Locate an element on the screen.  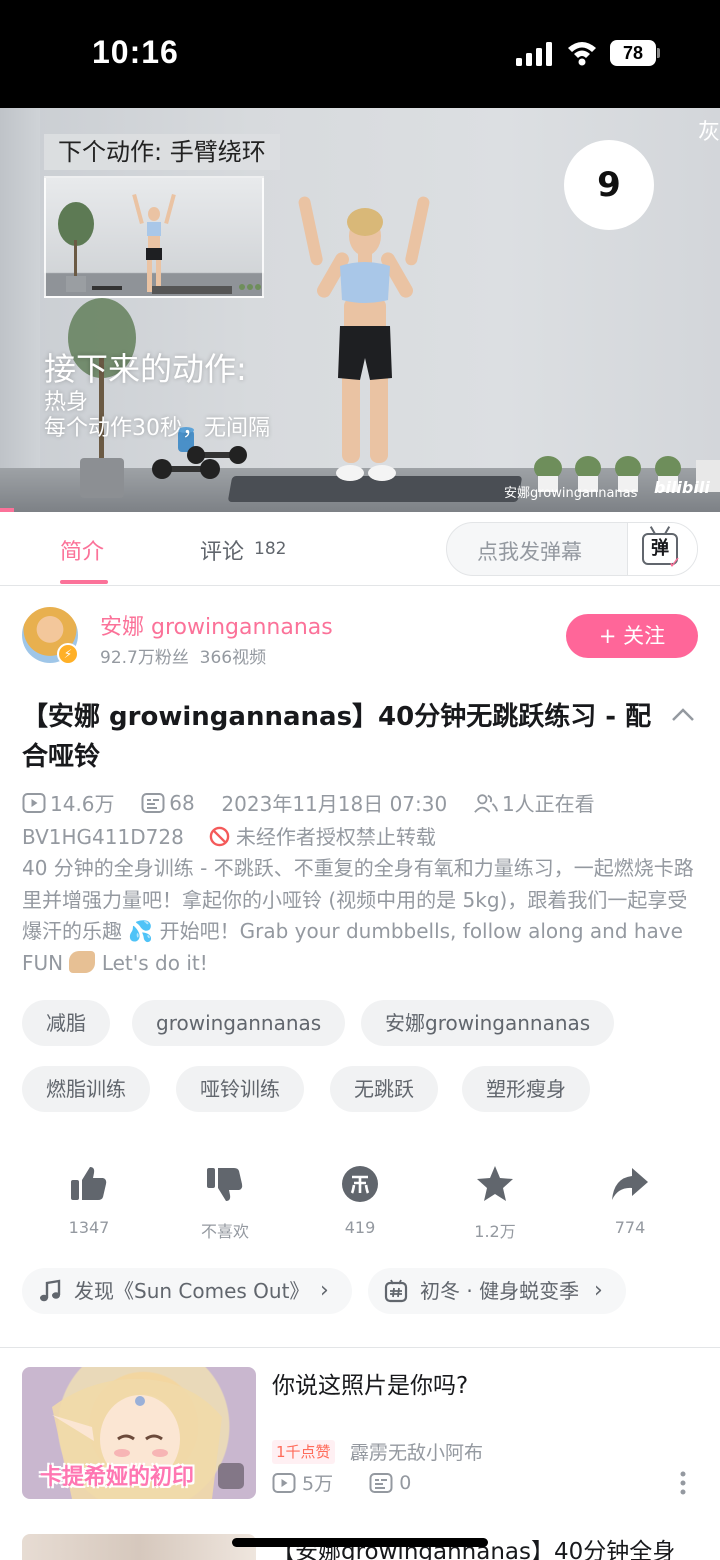
uploader-stats: 92.7万粉丝 366视频 is located at coordinates (183, 658).